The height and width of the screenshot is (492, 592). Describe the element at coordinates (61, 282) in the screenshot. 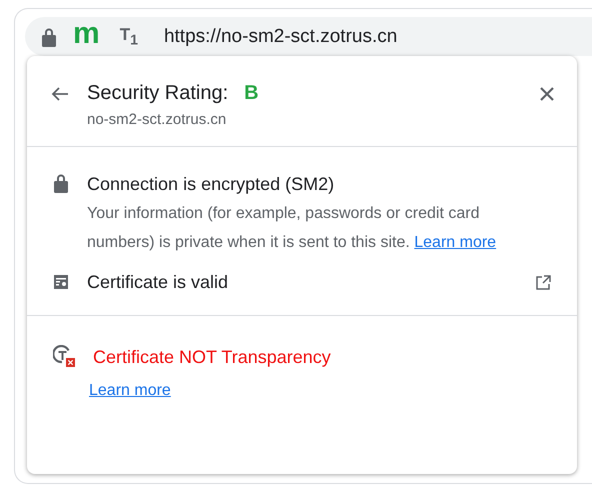

I see `certificate-icon` at that location.